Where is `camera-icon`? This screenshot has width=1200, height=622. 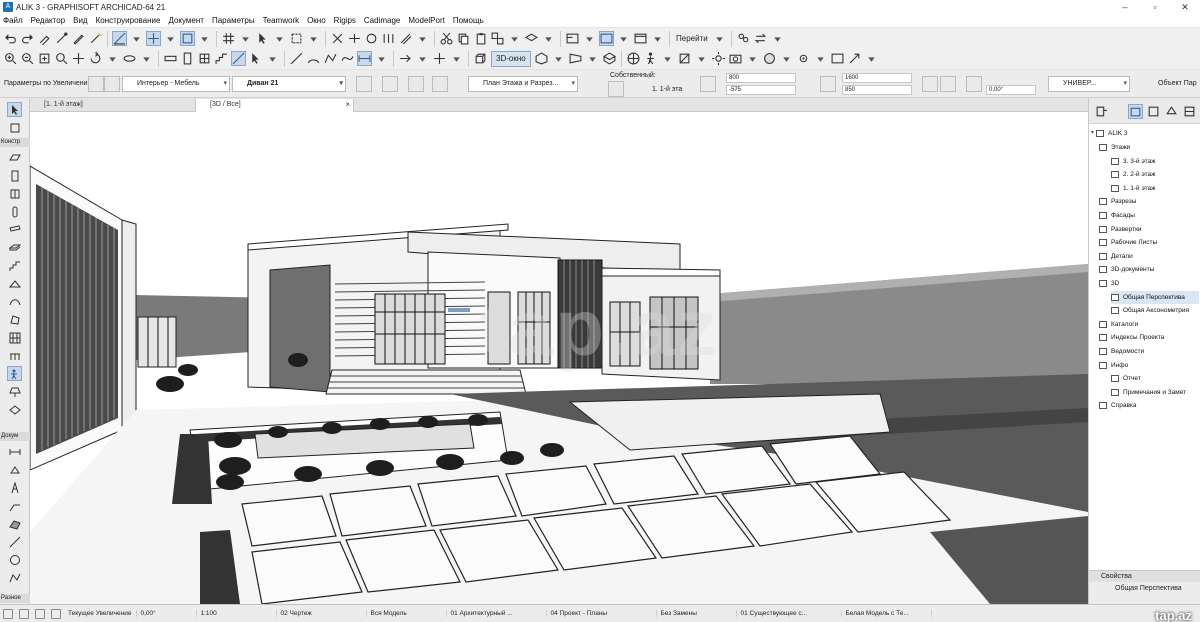 camera-icon is located at coordinates (735, 58).